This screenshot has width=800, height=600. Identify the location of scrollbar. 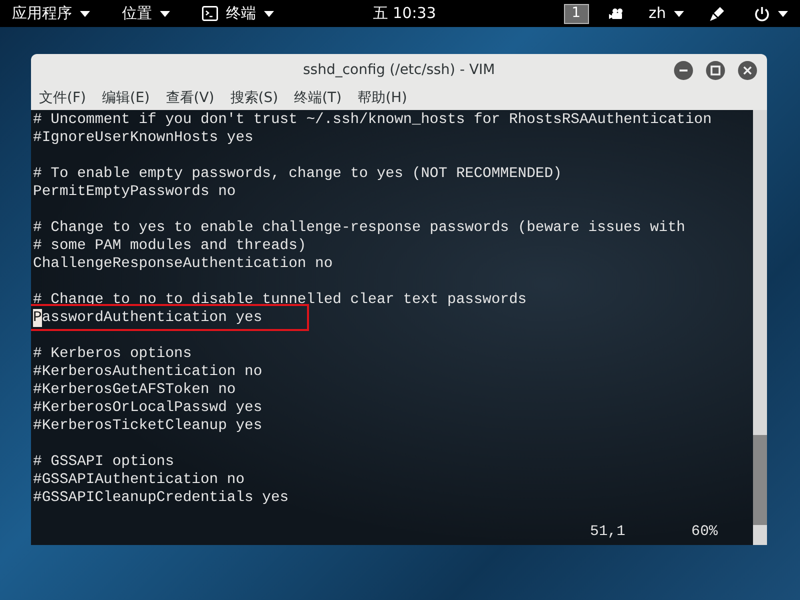
(760, 327).